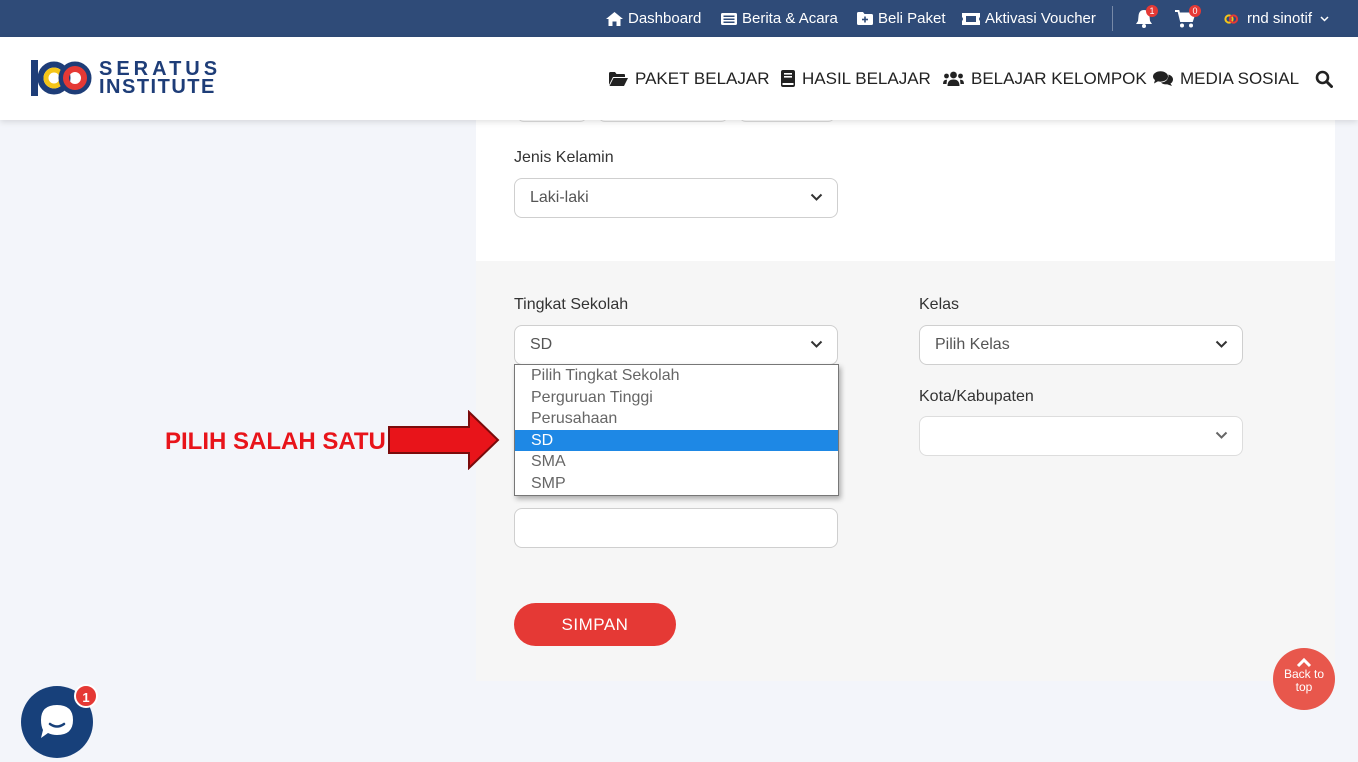 This screenshot has width=1358, height=762. What do you see at coordinates (1240, 78) in the screenshot?
I see `nav-label: MEDIA SOSIAL` at bounding box center [1240, 78].